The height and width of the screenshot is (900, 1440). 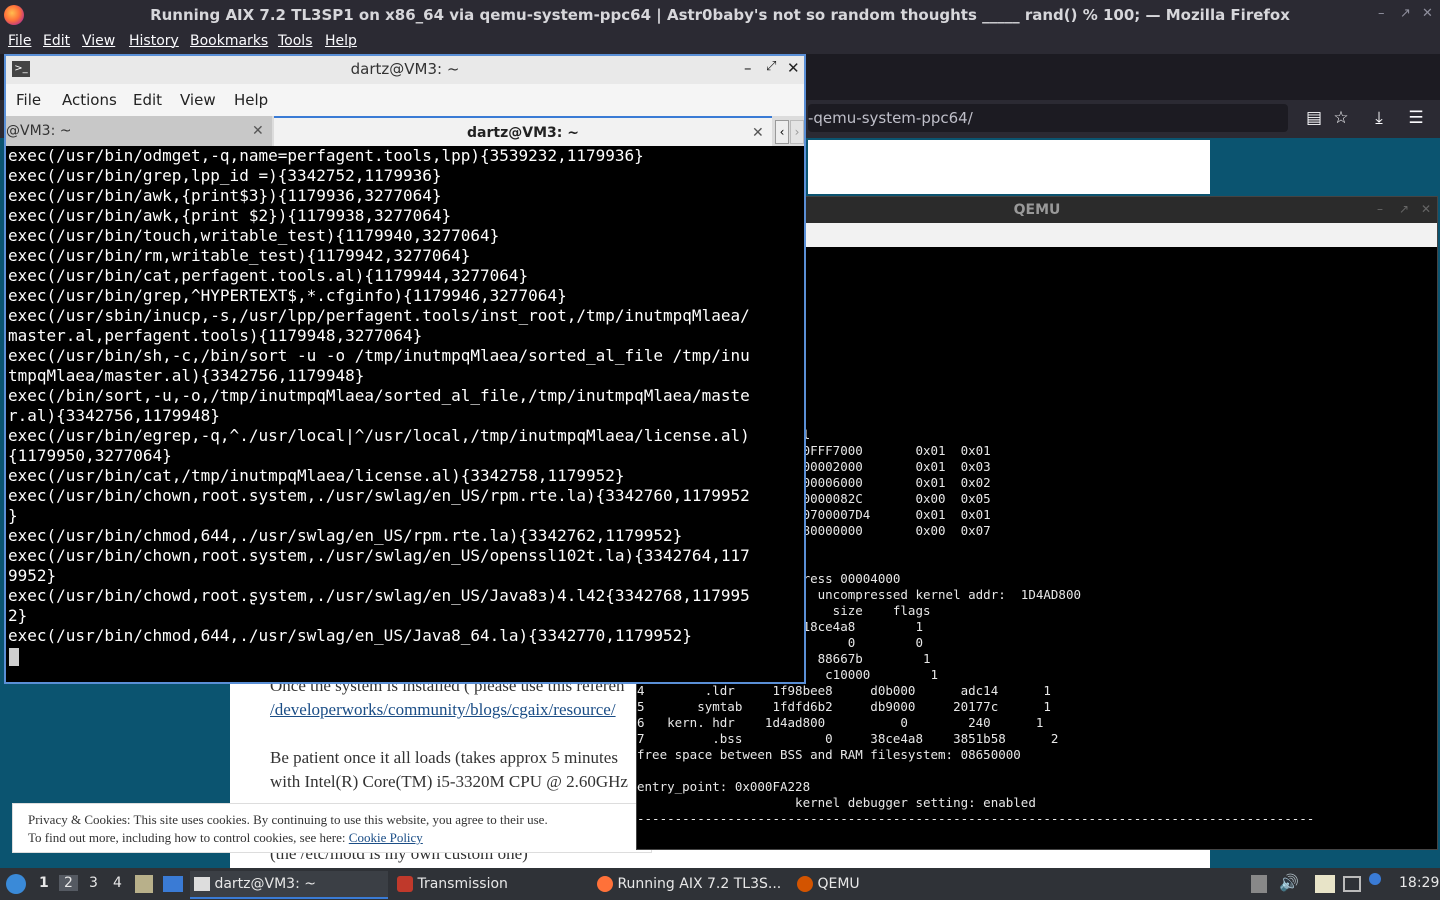 What do you see at coordinates (1325, 884) in the screenshot?
I see `notes-icon` at bounding box center [1325, 884].